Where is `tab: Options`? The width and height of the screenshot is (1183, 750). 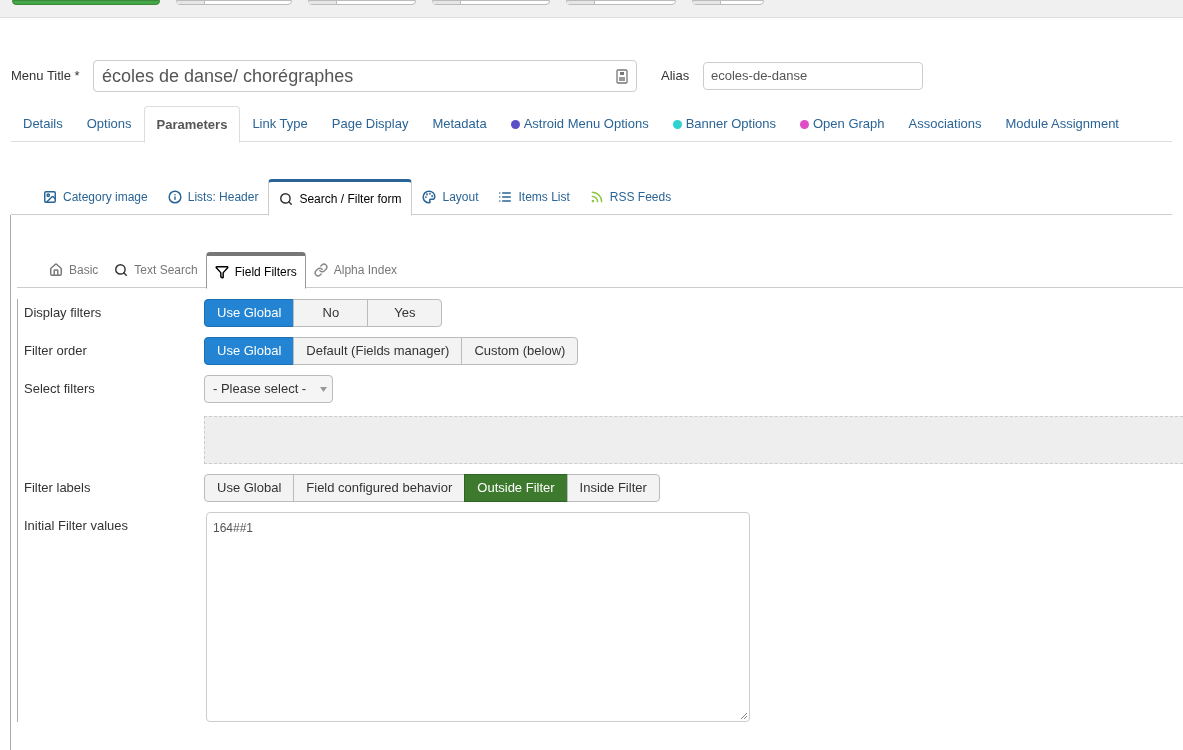
tab: Options is located at coordinates (109, 124).